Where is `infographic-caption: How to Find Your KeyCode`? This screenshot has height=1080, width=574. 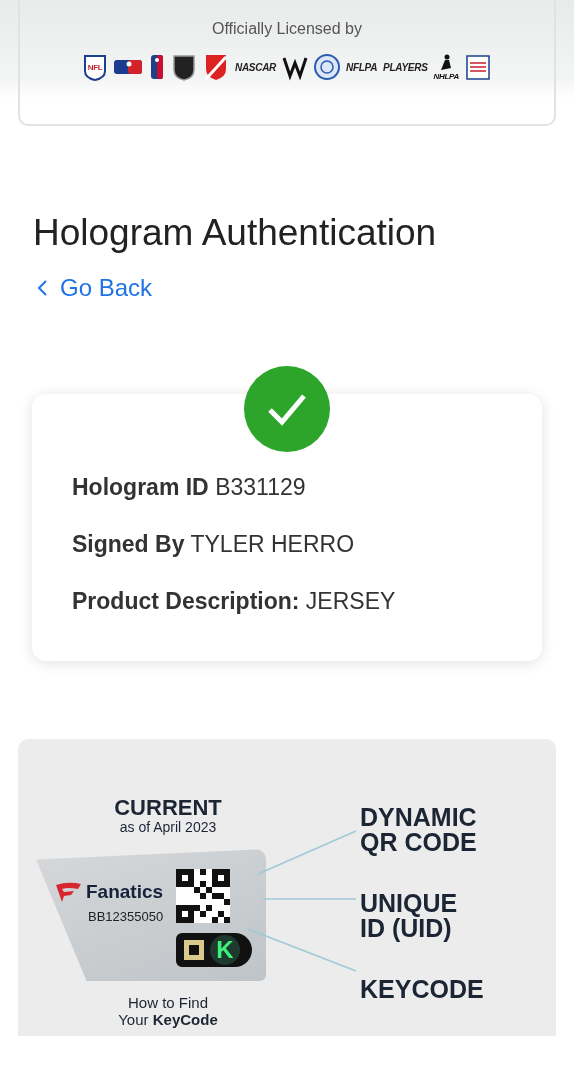
infographic-caption: How to Find Your KeyCode is located at coordinates (168, 1011).